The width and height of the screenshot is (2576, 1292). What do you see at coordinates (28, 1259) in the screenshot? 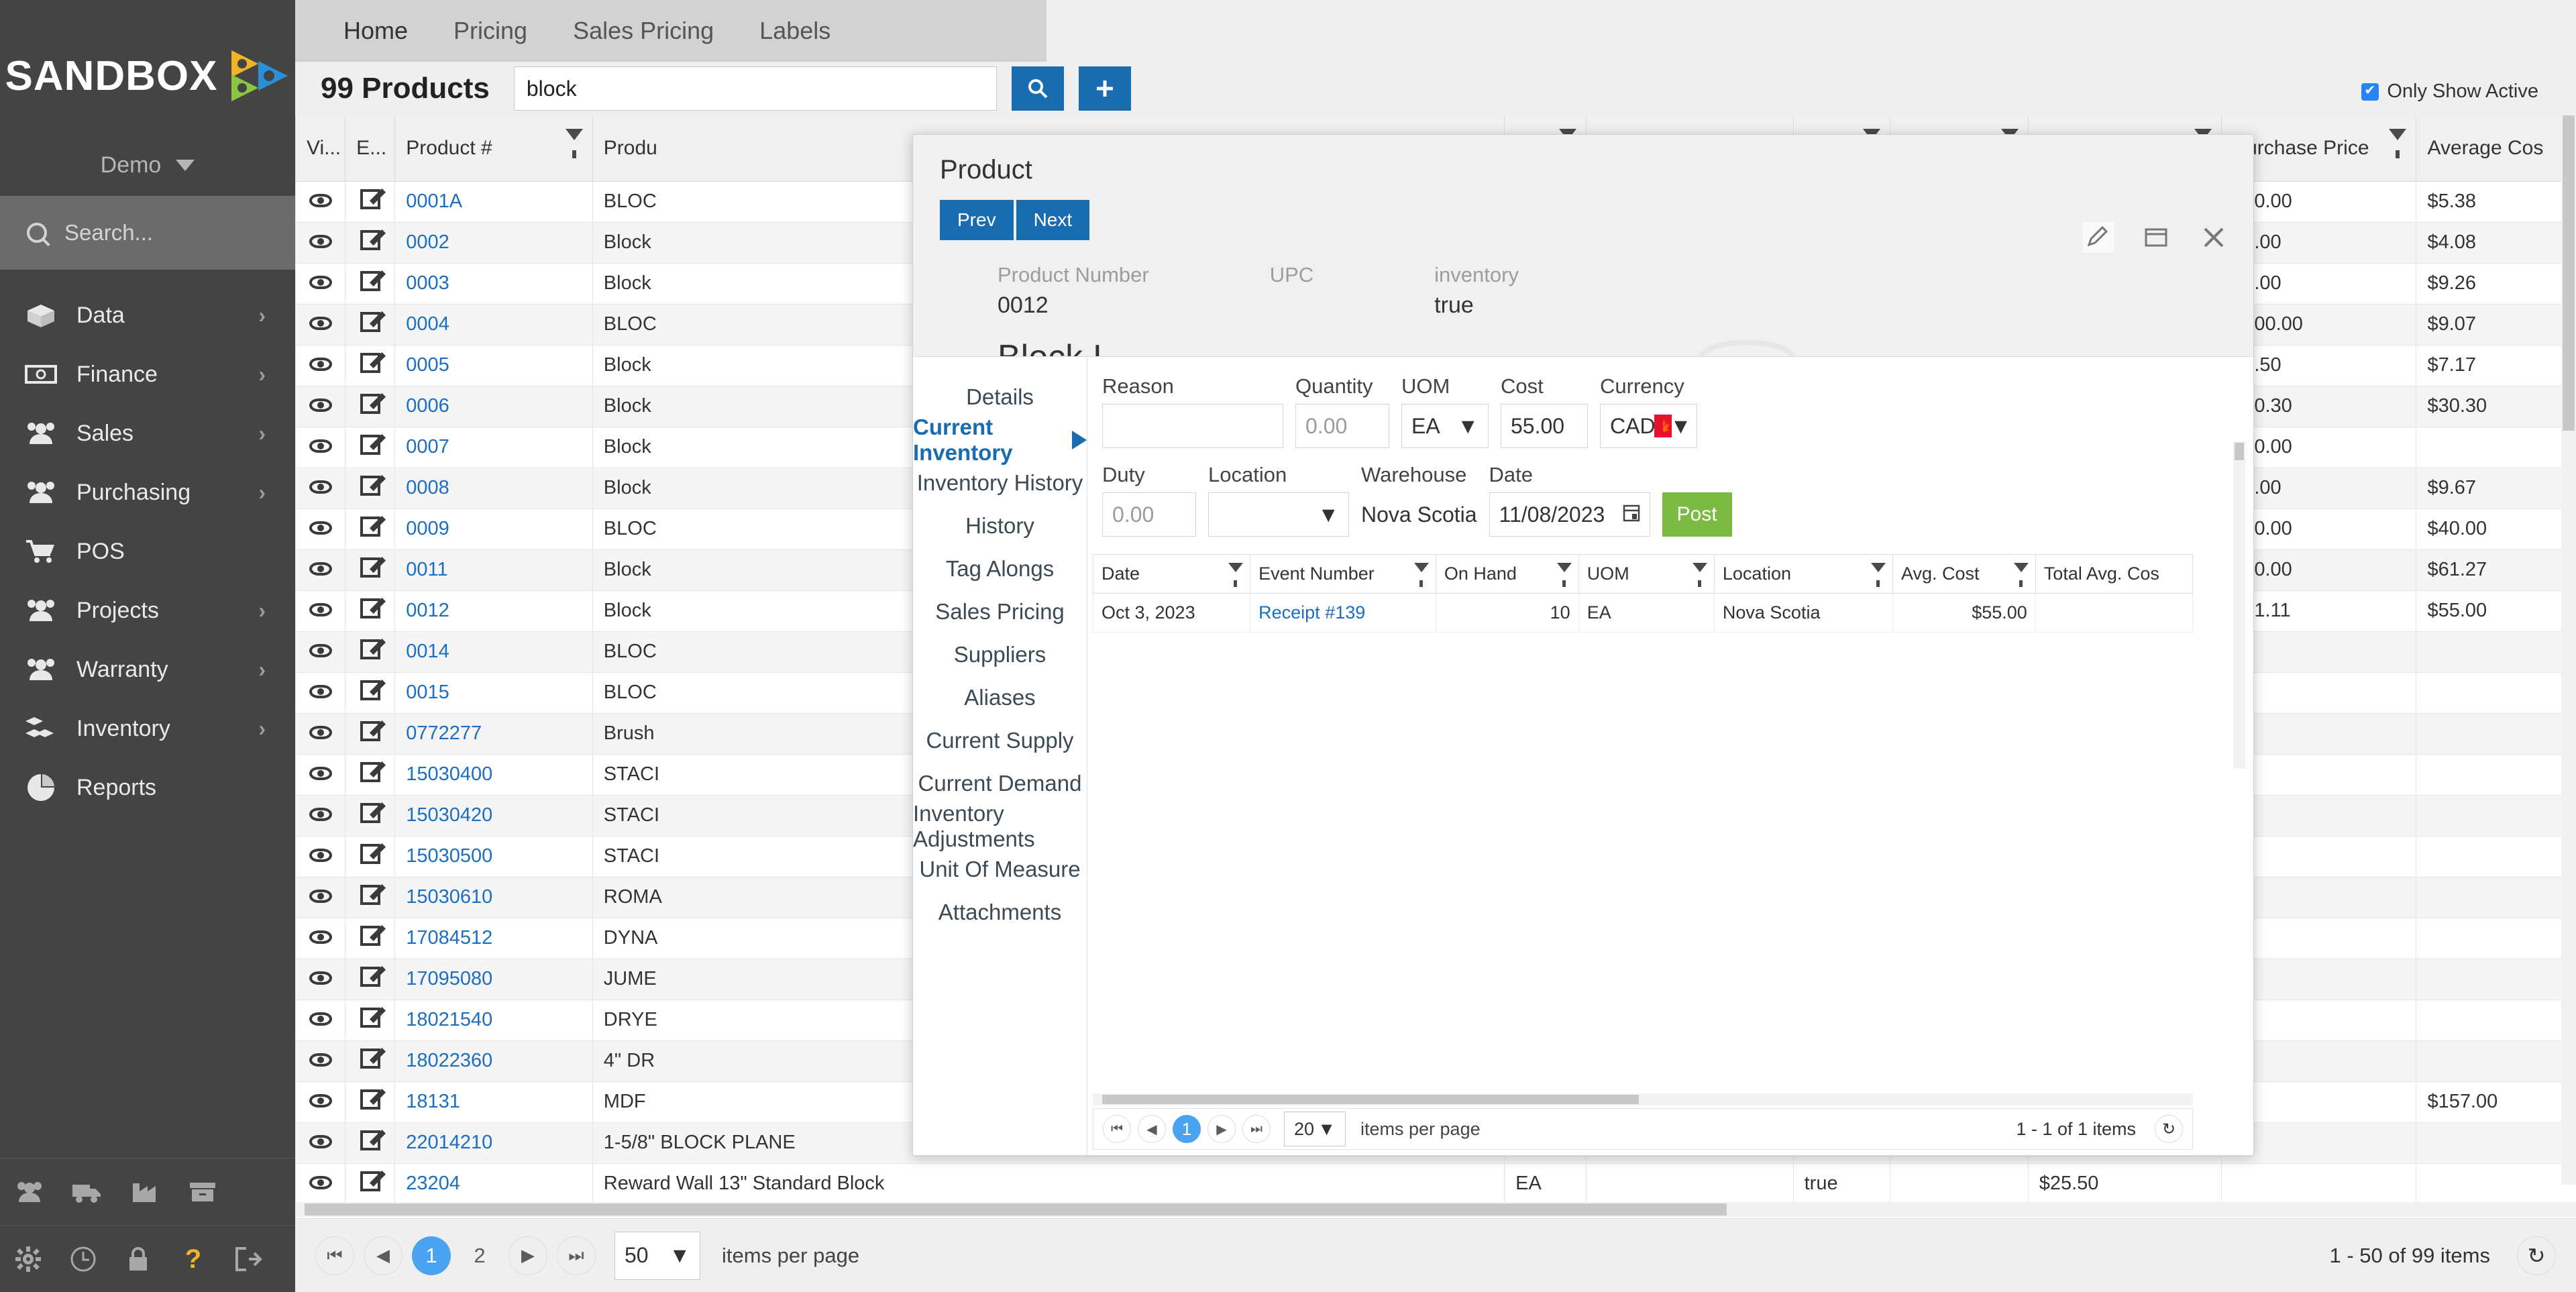
I see `gear-icon` at bounding box center [28, 1259].